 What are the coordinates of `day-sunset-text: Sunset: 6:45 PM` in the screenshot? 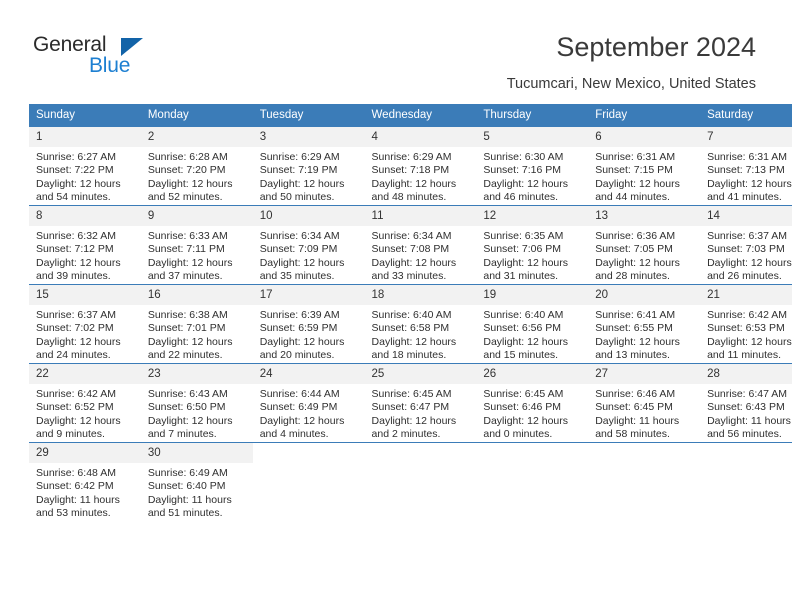 It's located at (634, 407).